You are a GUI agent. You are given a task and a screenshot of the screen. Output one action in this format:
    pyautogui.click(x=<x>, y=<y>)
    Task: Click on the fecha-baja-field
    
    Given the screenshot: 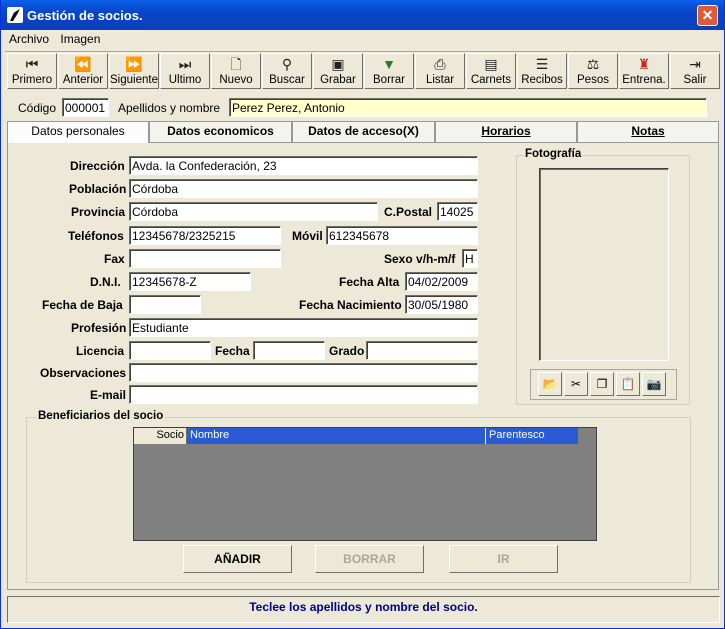 What is the action you would take?
    pyautogui.click(x=165, y=304)
    